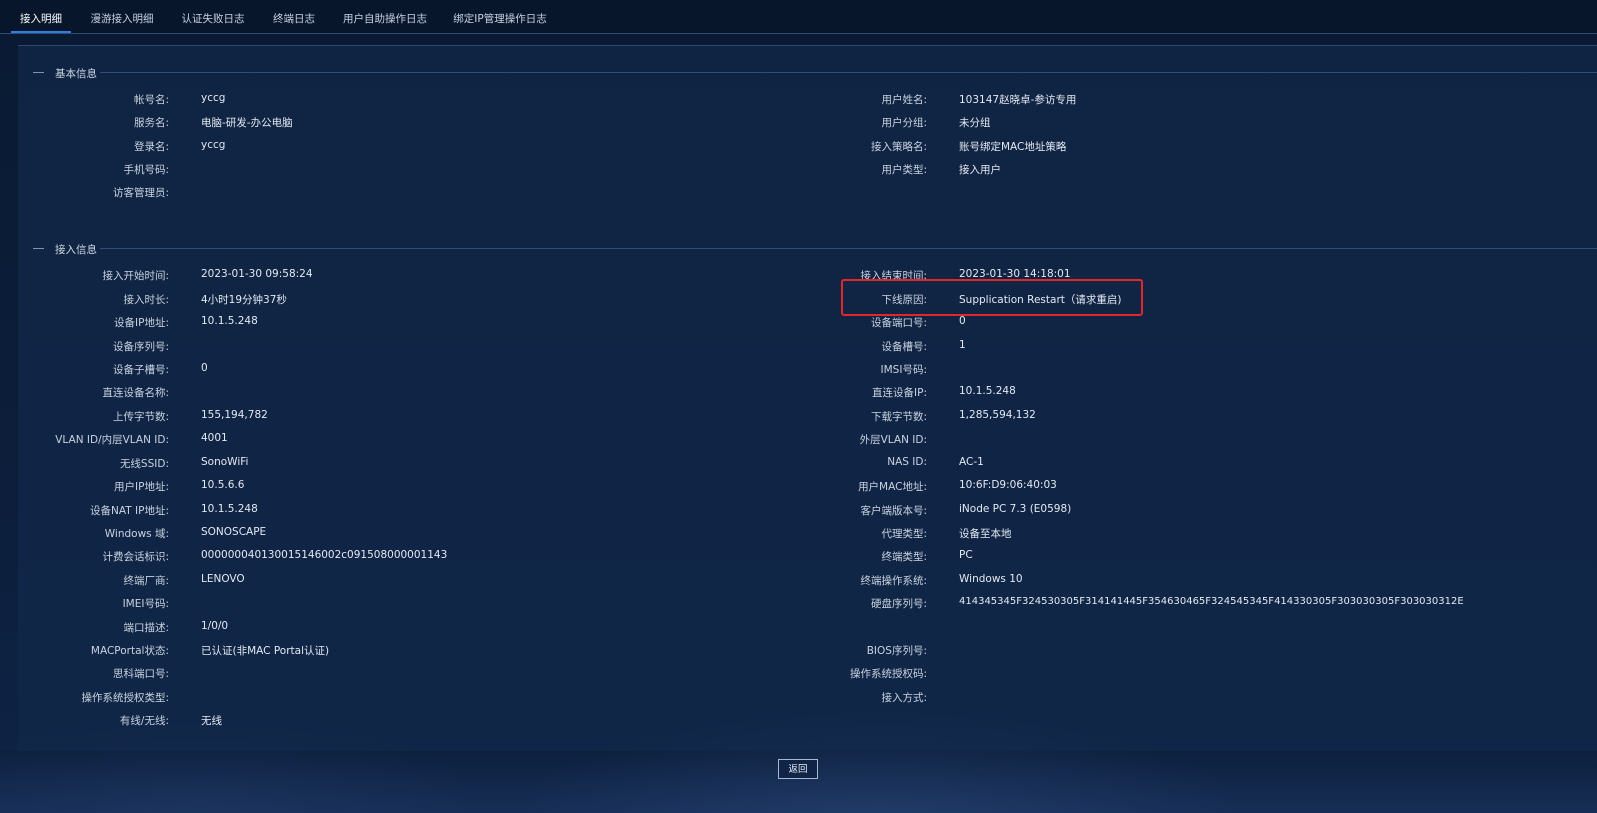  Describe the element at coordinates (76, 250) in the screenshot. I see `section-title-access-info: 接入信息` at that location.